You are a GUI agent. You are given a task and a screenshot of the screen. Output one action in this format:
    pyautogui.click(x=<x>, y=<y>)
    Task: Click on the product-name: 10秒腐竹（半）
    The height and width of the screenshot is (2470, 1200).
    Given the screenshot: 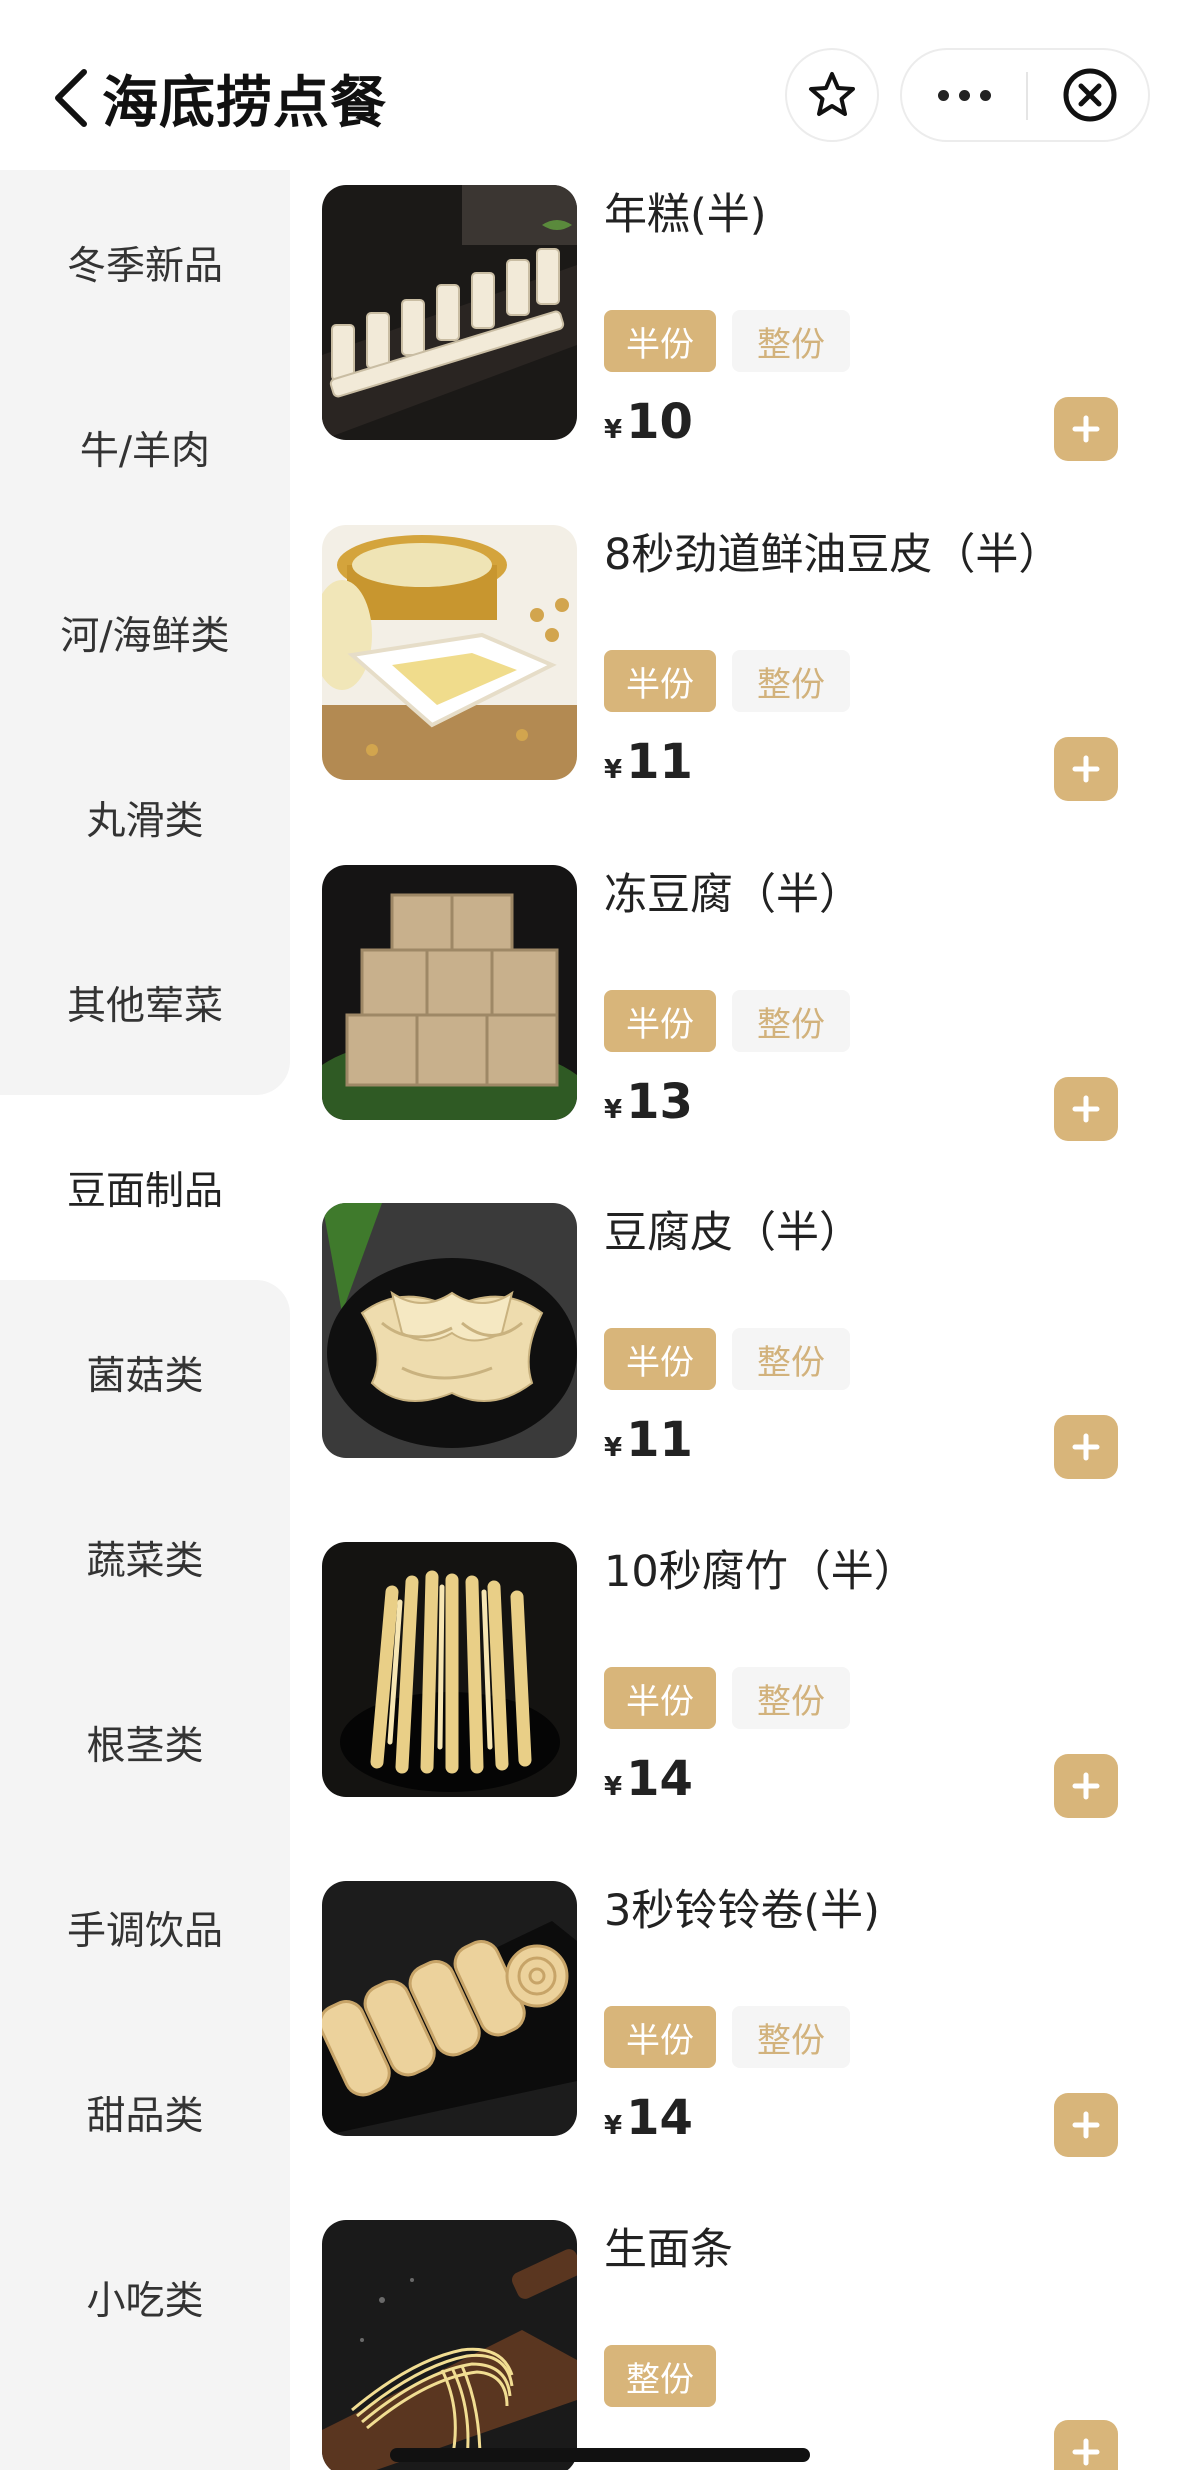 What is the action you would take?
    pyautogui.click(x=760, y=1572)
    